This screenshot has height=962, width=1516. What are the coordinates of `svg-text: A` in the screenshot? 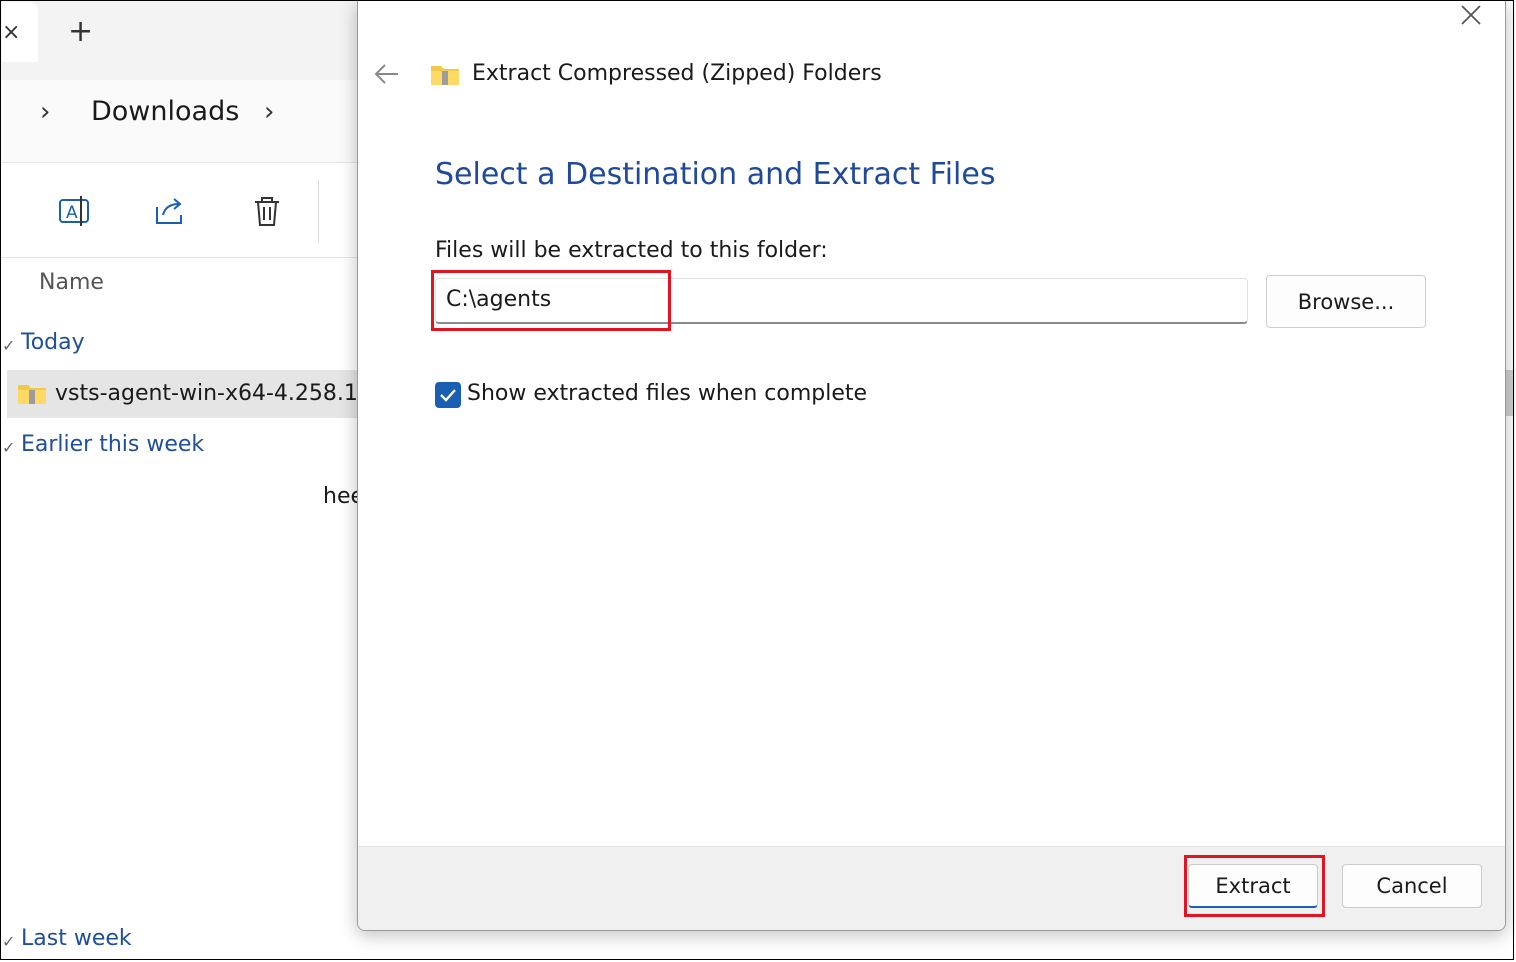 It's located at (72, 213).